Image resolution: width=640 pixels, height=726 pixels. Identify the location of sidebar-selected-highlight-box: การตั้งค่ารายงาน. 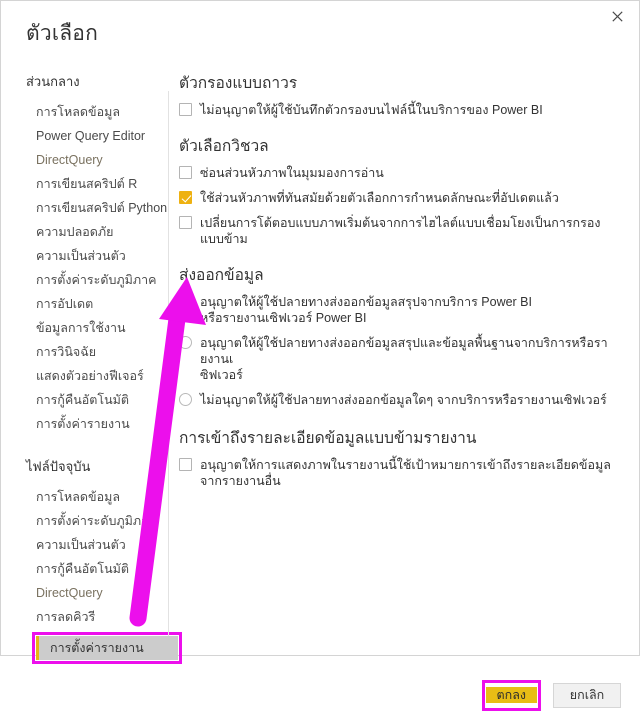
(107, 648).